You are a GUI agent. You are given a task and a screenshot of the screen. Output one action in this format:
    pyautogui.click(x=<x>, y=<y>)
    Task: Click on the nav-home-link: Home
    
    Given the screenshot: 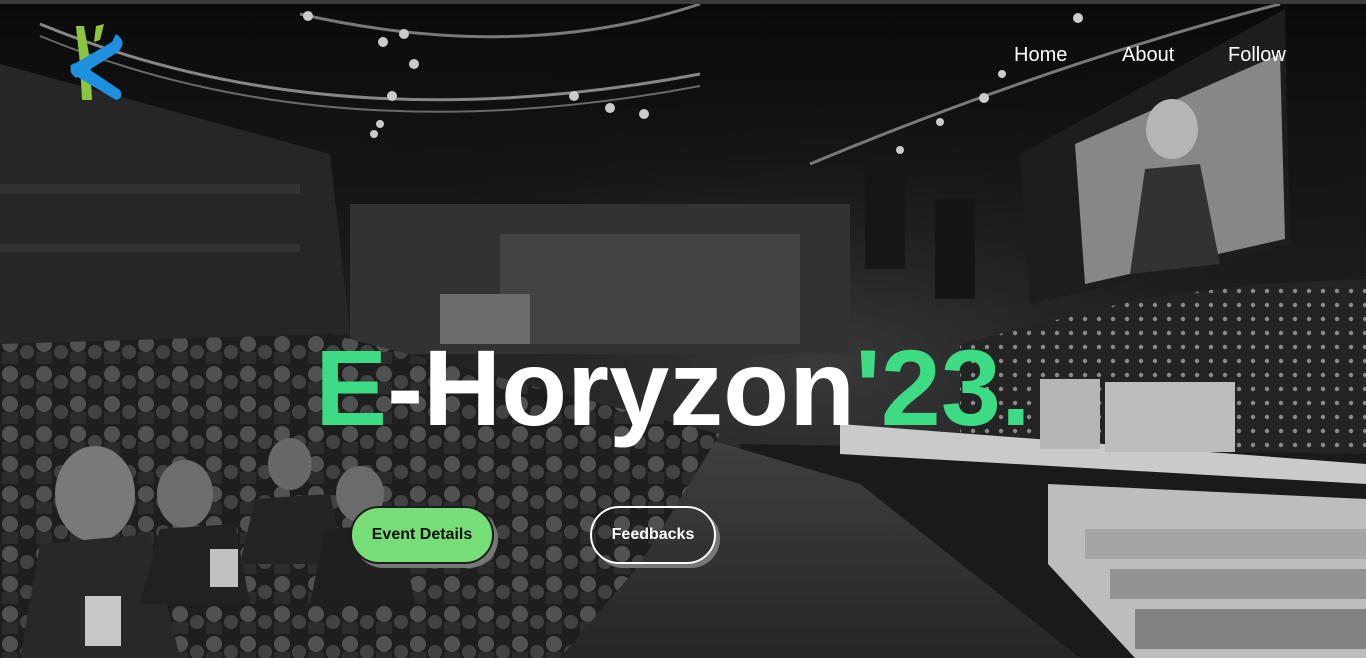 What is the action you would take?
    pyautogui.click(x=1040, y=55)
    